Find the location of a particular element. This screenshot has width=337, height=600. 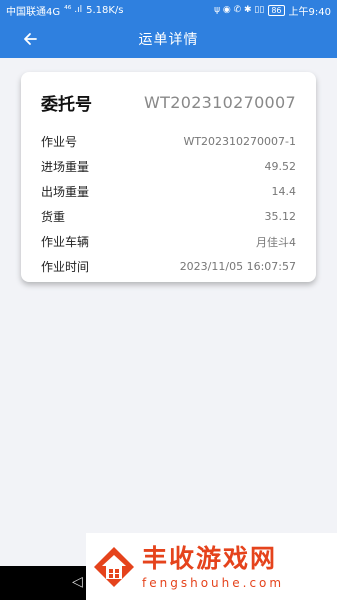

watermark-name-cn: 丰收游戏网 is located at coordinates (210, 558).